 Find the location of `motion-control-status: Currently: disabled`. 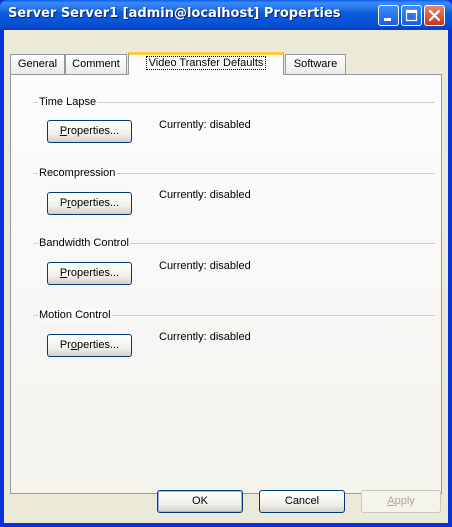

motion-control-status: Currently: disabled is located at coordinates (205, 337).